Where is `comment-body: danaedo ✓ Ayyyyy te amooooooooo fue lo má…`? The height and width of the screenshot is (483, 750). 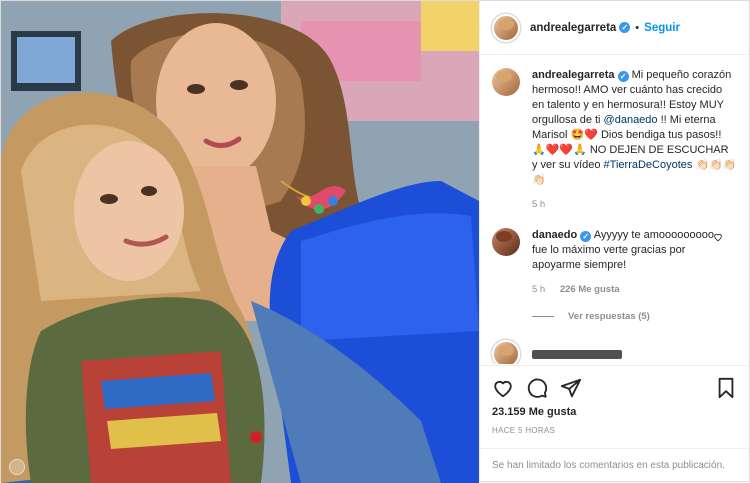
comment-body: danaedo ✓ Ayyyyy te amooooooooo fue lo má… is located at coordinates (634, 262).